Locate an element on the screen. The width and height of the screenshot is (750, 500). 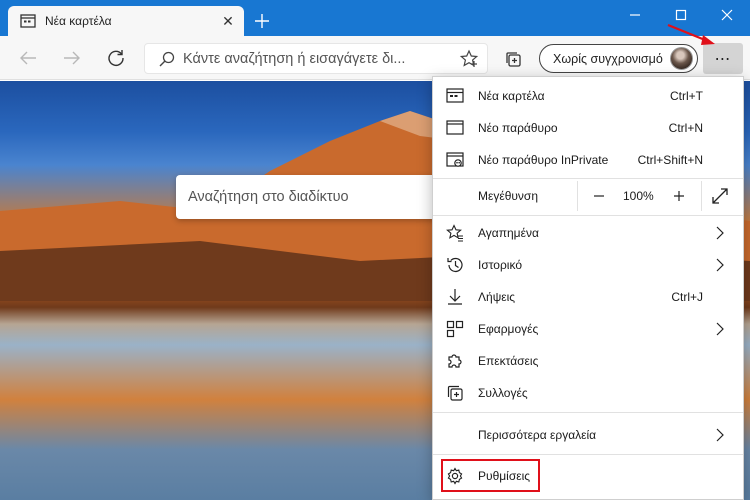
menu-item-label: Νέα καρτέλα is located at coordinates (511, 96).